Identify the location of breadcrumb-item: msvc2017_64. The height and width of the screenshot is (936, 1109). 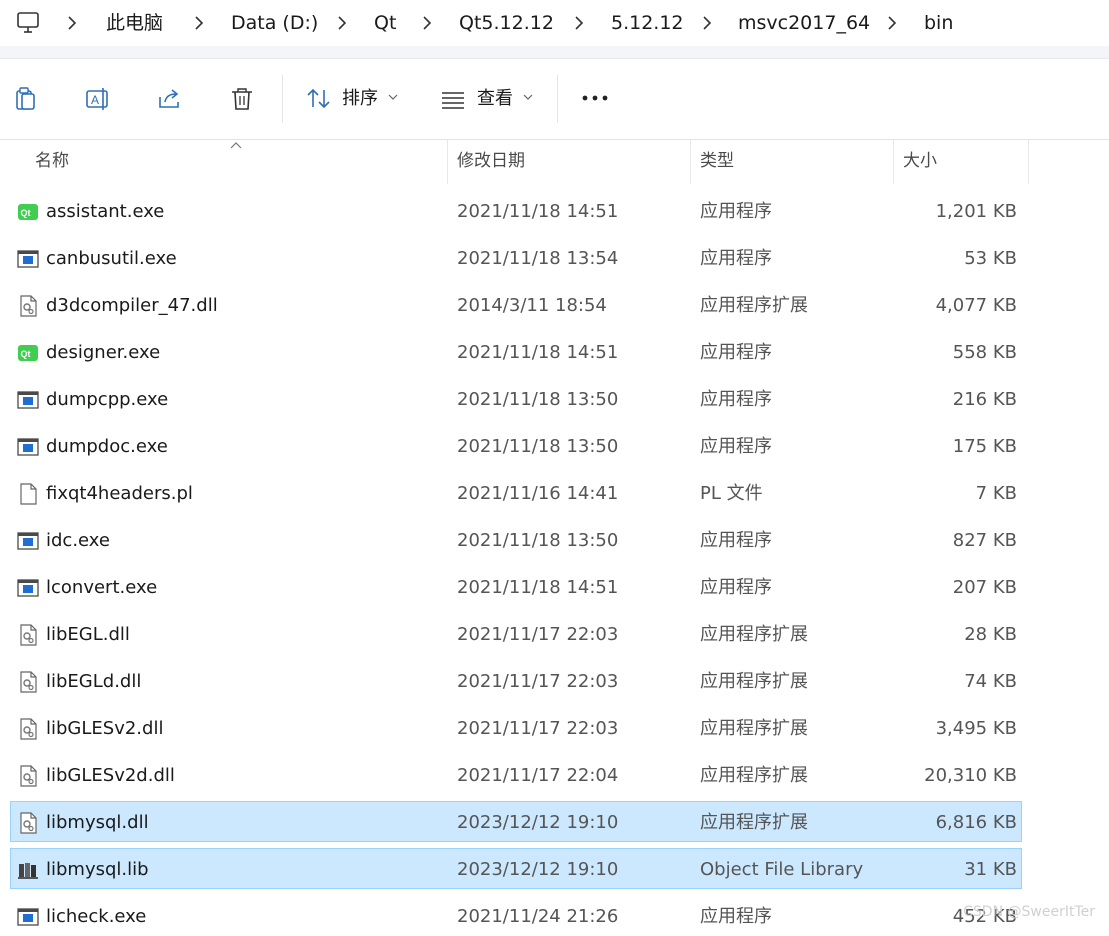
(804, 23).